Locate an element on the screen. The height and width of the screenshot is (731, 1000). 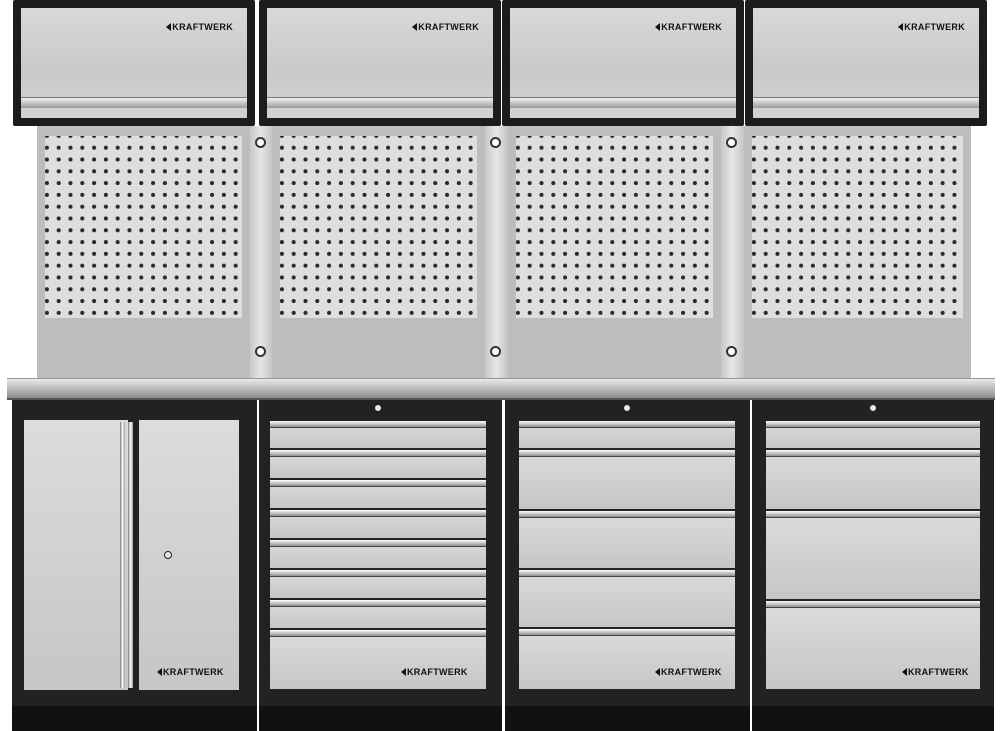
base-cabinet-drawers-2: KRAFTWERK is located at coordinates (627, 553).